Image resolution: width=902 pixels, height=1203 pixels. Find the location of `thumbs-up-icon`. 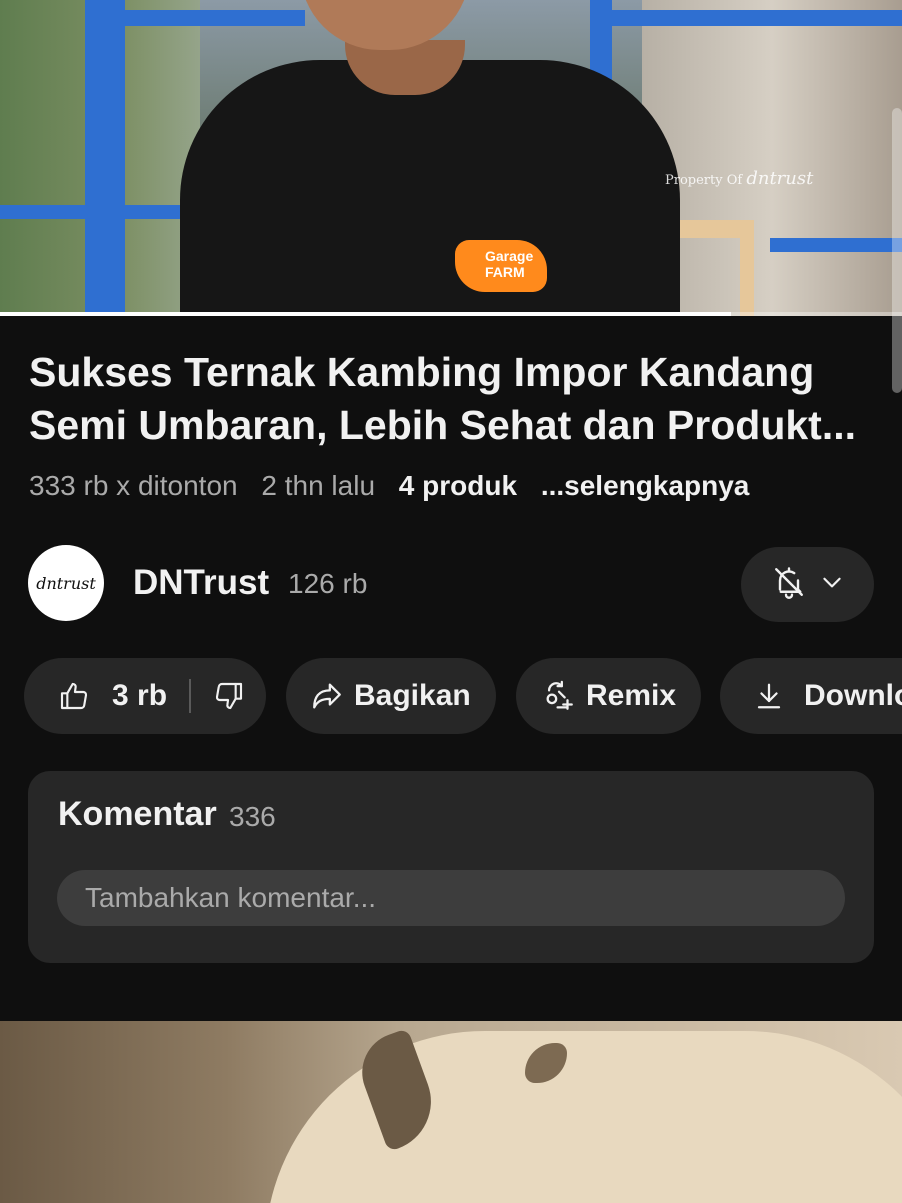

thumbs-up-icon is located at coordinates (74, 696).